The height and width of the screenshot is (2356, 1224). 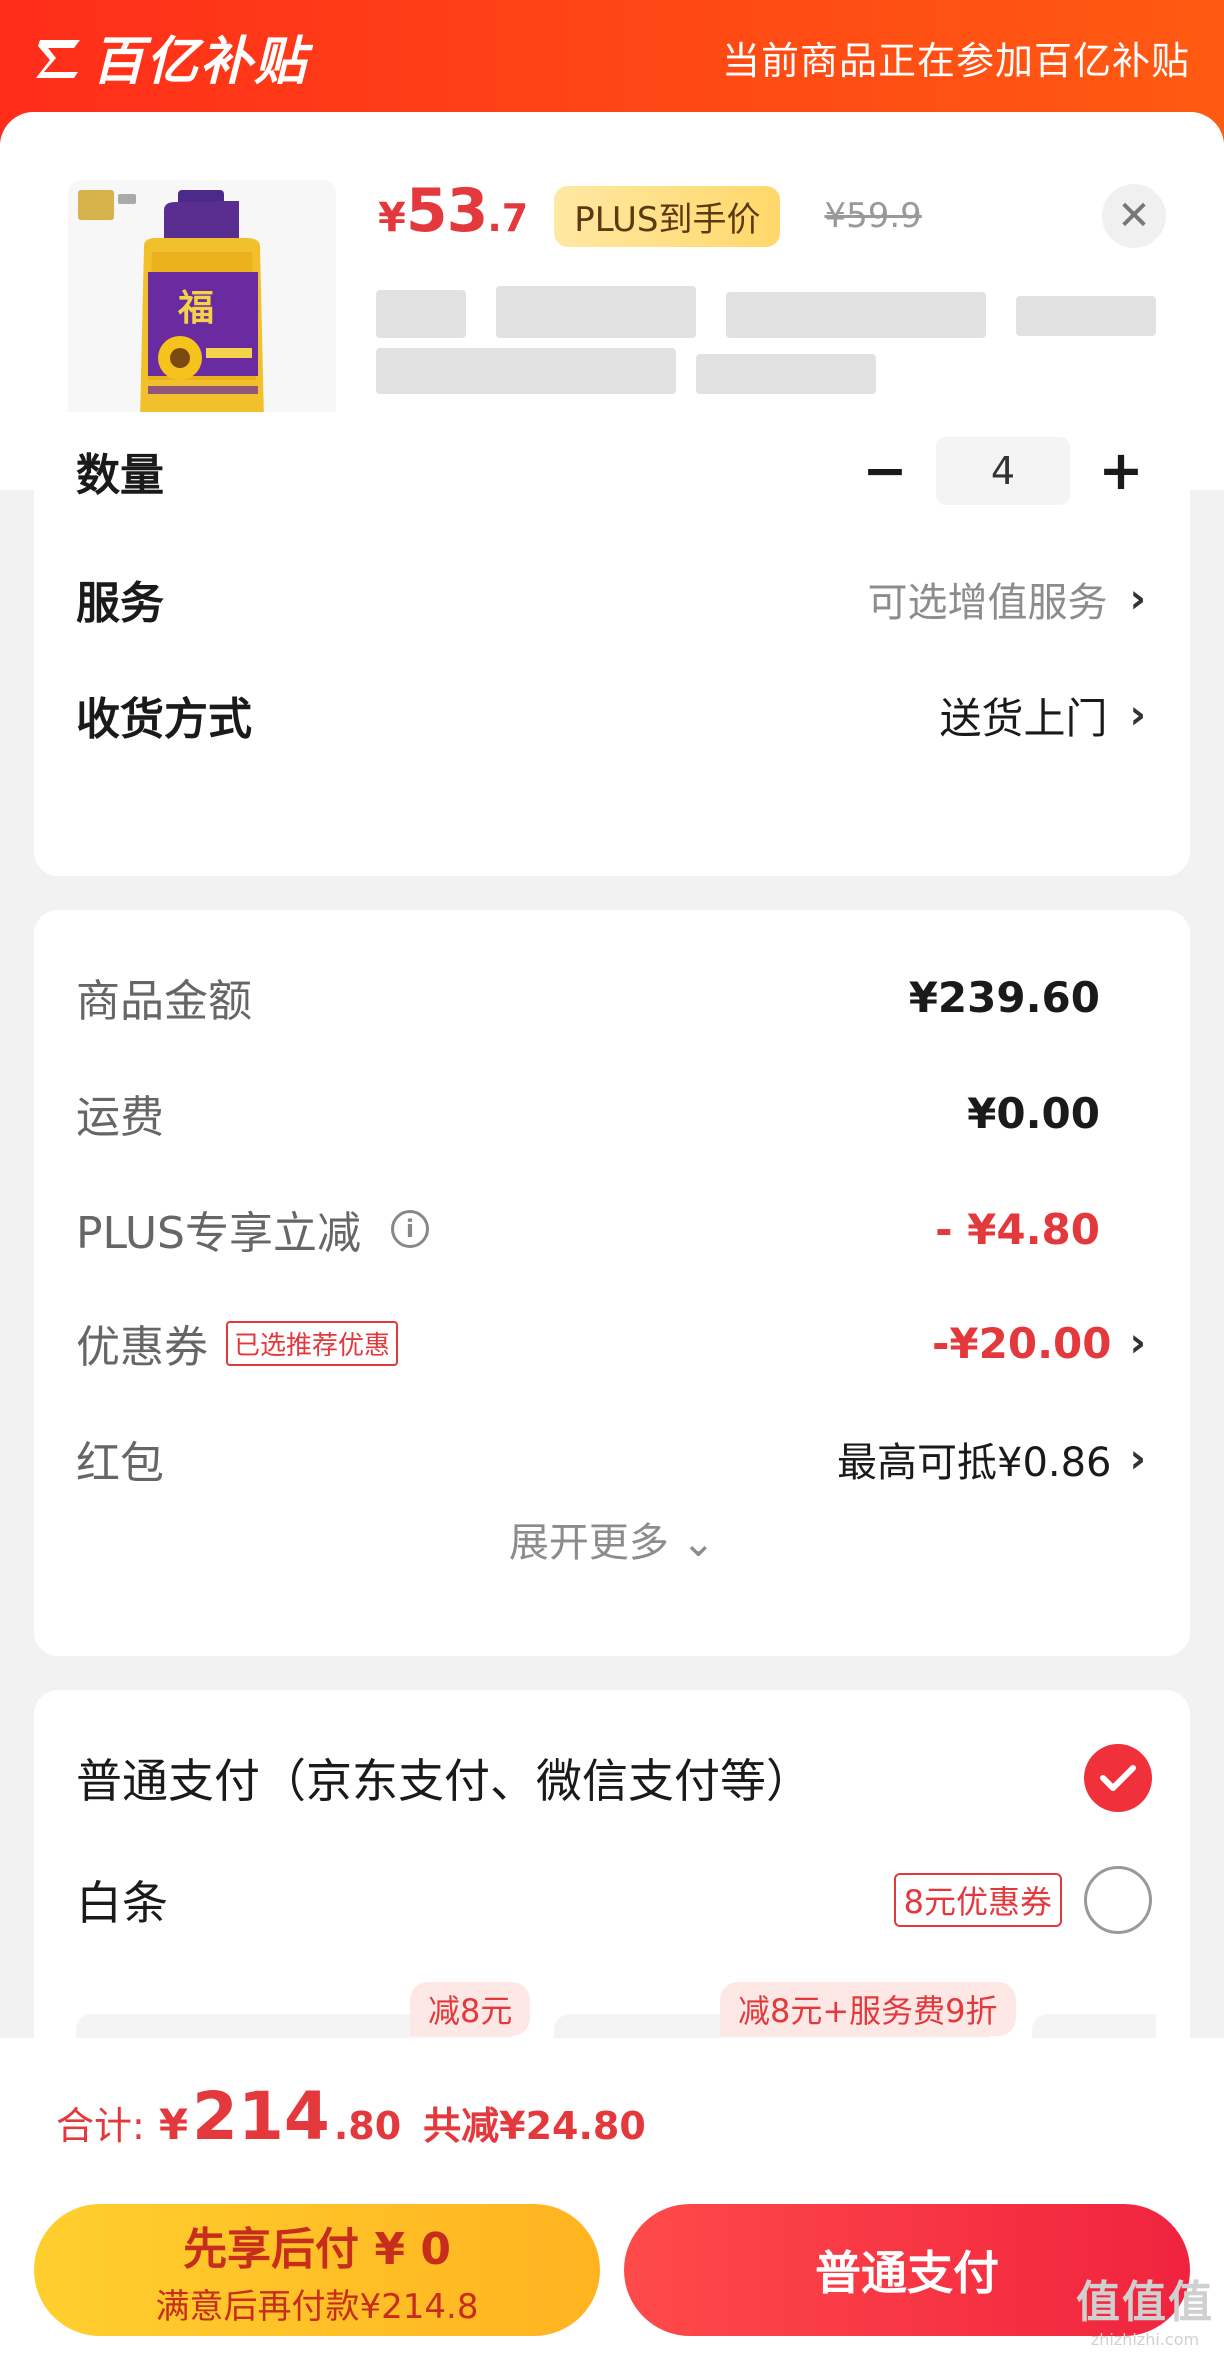 I want to click on info-icon: i, so click(x=410, y=1229).